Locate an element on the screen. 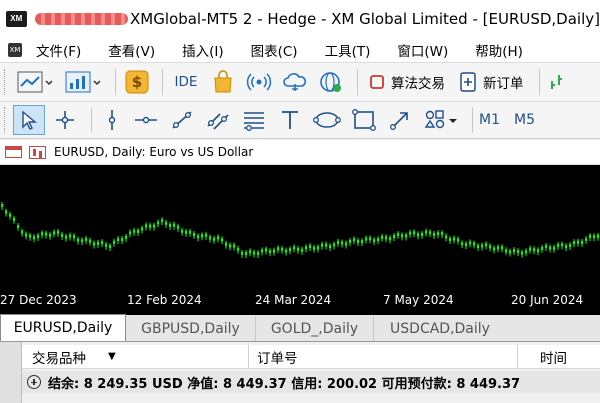  standard-toolbar: $ IDE 算法交易 新订单 is located at coordinates (300, 81).